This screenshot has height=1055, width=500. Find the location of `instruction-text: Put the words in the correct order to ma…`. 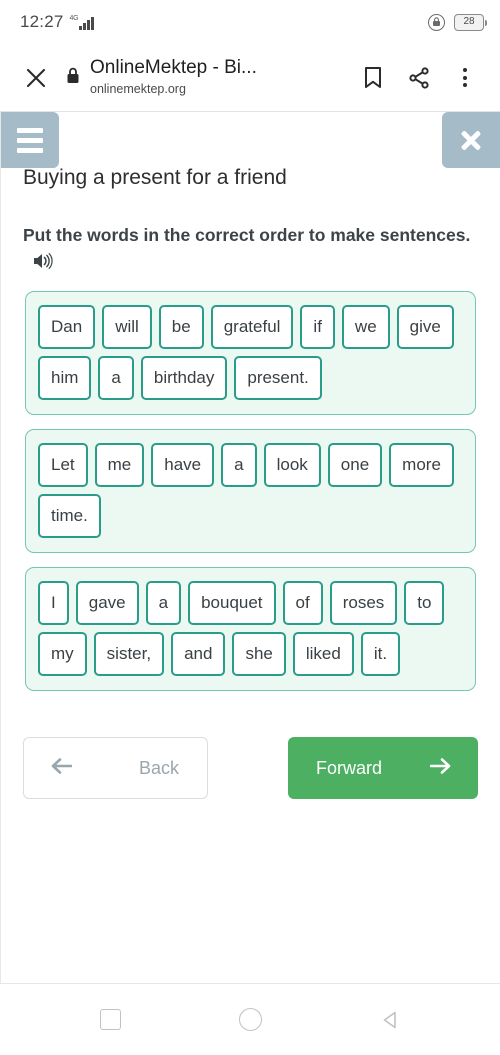

instruction-text: Put the words in the correct order to ma… is located at coordinates (247, 235).